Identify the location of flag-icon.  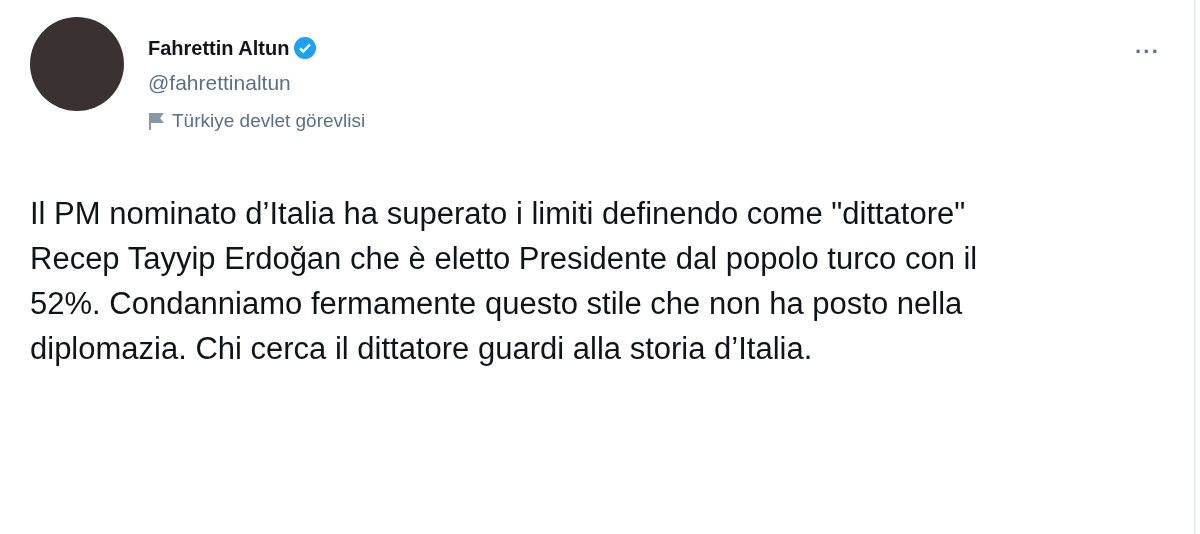
(156, 120).